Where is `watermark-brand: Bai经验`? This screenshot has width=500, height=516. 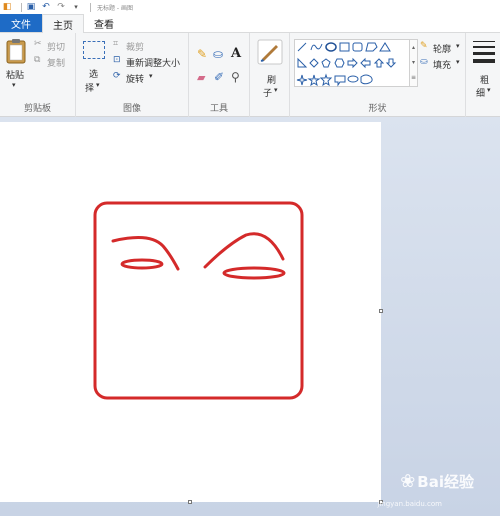 watermark-brand: Bai经验 is located at coordinates (445, 482).